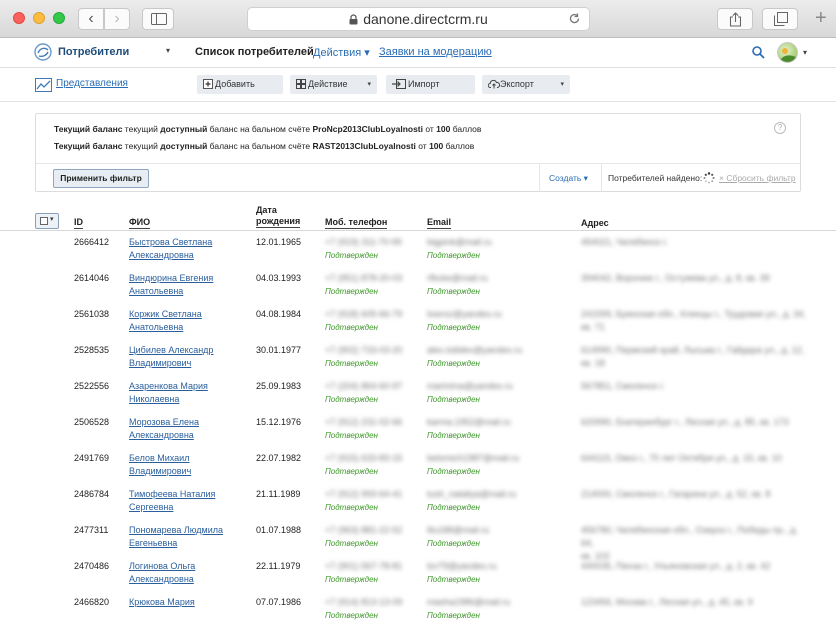 The width and height of the screenshot is (836, 628). Describe the element at coordinates (464, 314) in the screenshot. I see `email-value: lowroz@yandex.ru` at that location.